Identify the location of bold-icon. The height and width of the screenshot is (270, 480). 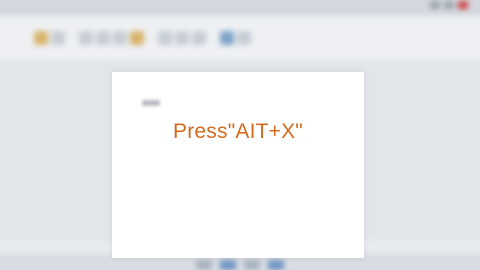
(86, 38).